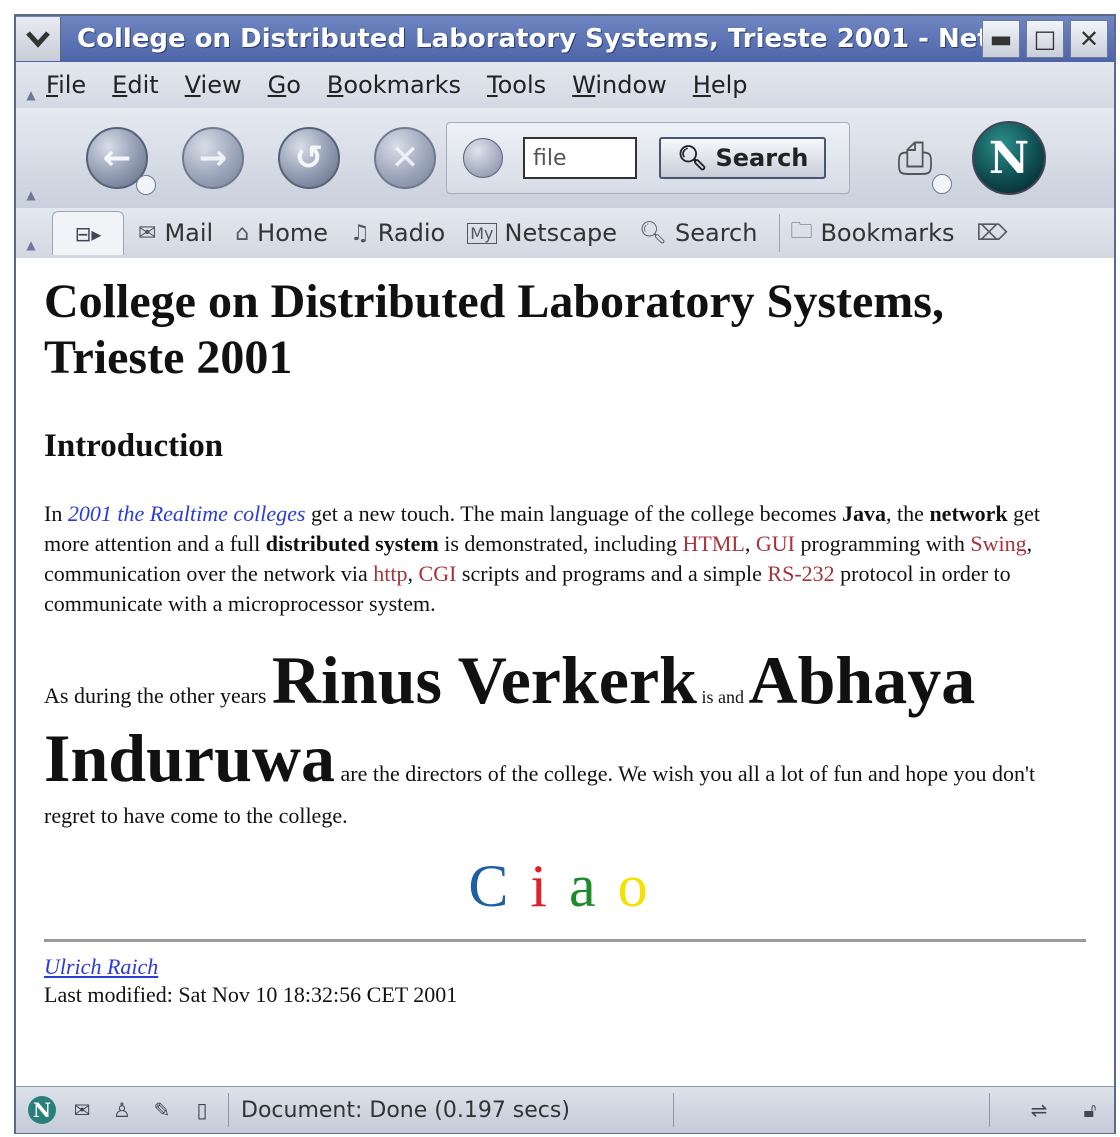  What do you see at coordinates (800, 573) in the screenshot?
I see `rs232-link: RS-232` at bounding box center [800, 573].